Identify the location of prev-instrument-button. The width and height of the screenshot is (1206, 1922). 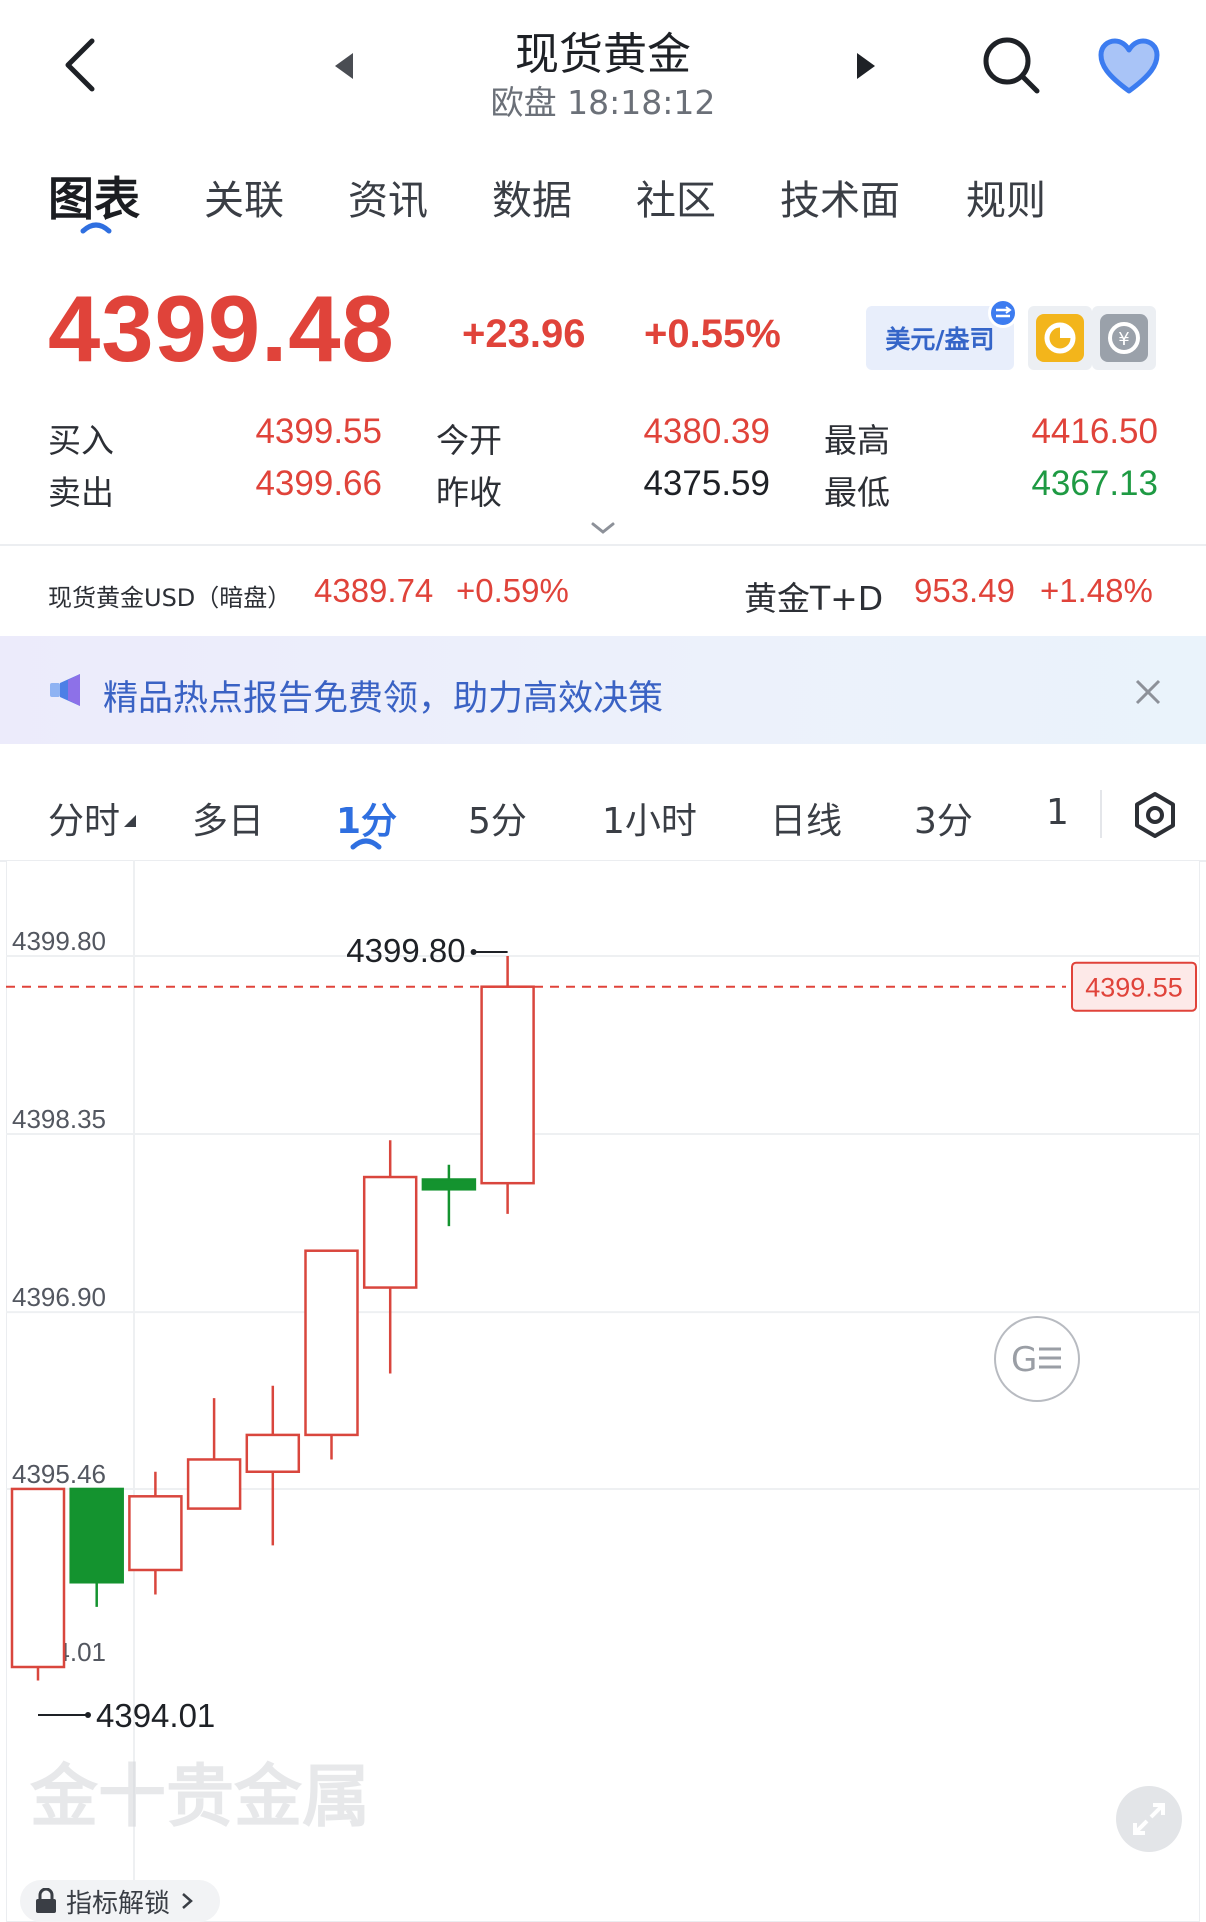
(344, 66).